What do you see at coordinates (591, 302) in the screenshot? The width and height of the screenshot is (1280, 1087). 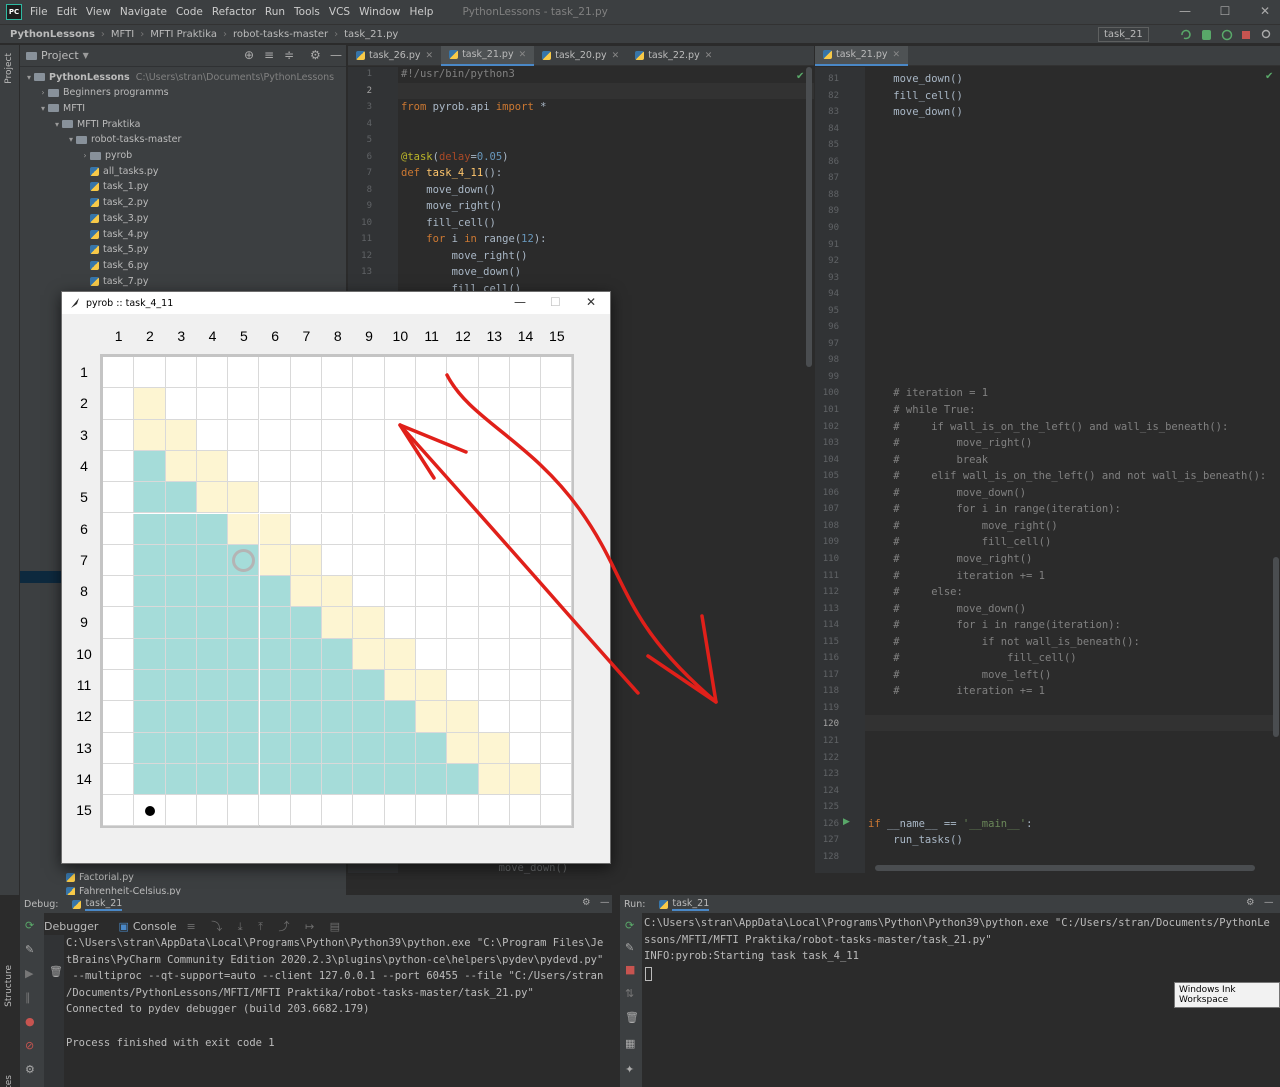 I see `pyrob-close-button: ✕` at bounding box center [591, 302].